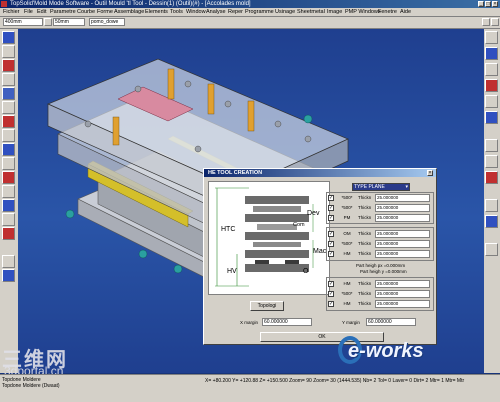  Describe the element at coordinates (491, 221) in the screenshot. I see `measure-icon` at that location.